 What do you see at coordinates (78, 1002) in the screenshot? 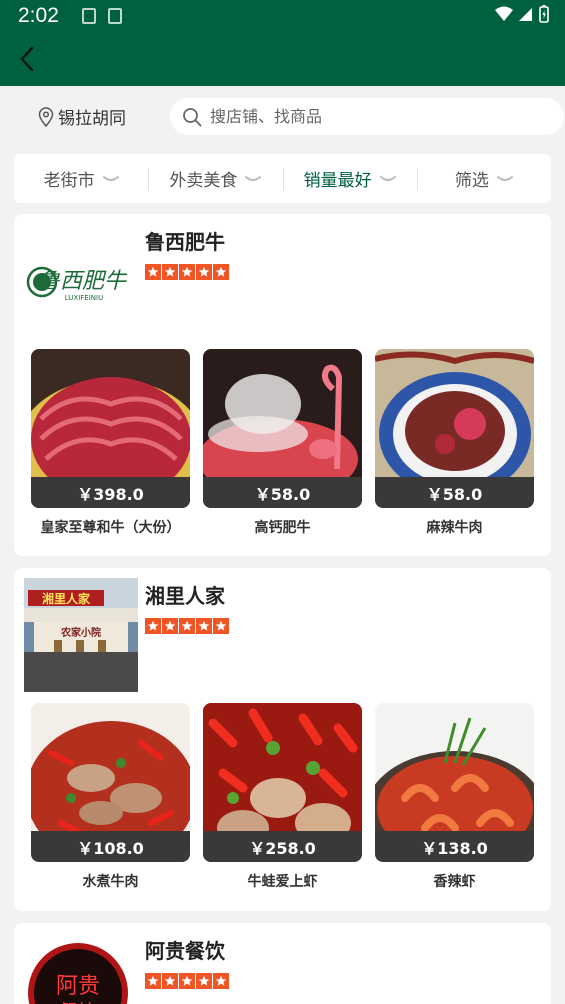
I see `shop-logo-subtext: 餐饮` at bounding box center [78, 1002].